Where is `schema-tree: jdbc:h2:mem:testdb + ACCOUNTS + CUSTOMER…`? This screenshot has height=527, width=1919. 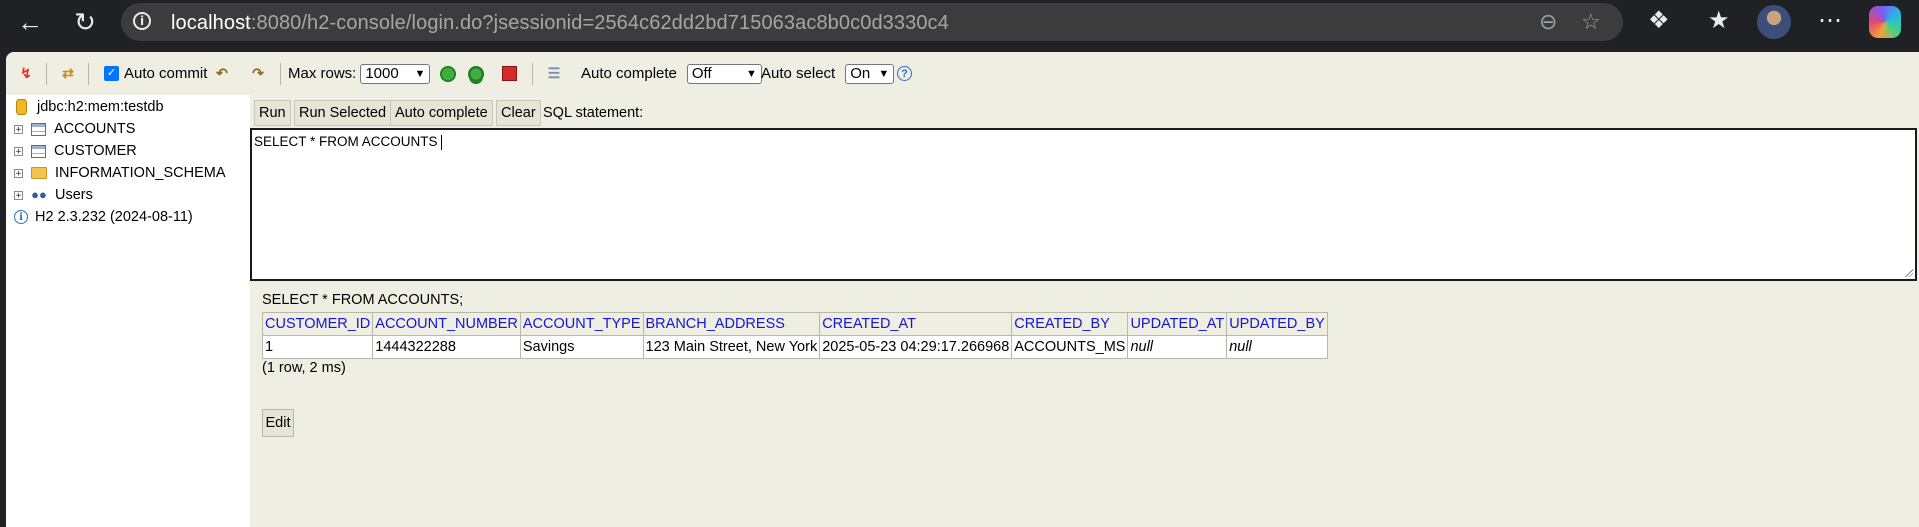 schema-tree: jdbc:h2:mem:testdb + ACCOUNTS + CUSTOMER… is located at coordinates (128, 311).